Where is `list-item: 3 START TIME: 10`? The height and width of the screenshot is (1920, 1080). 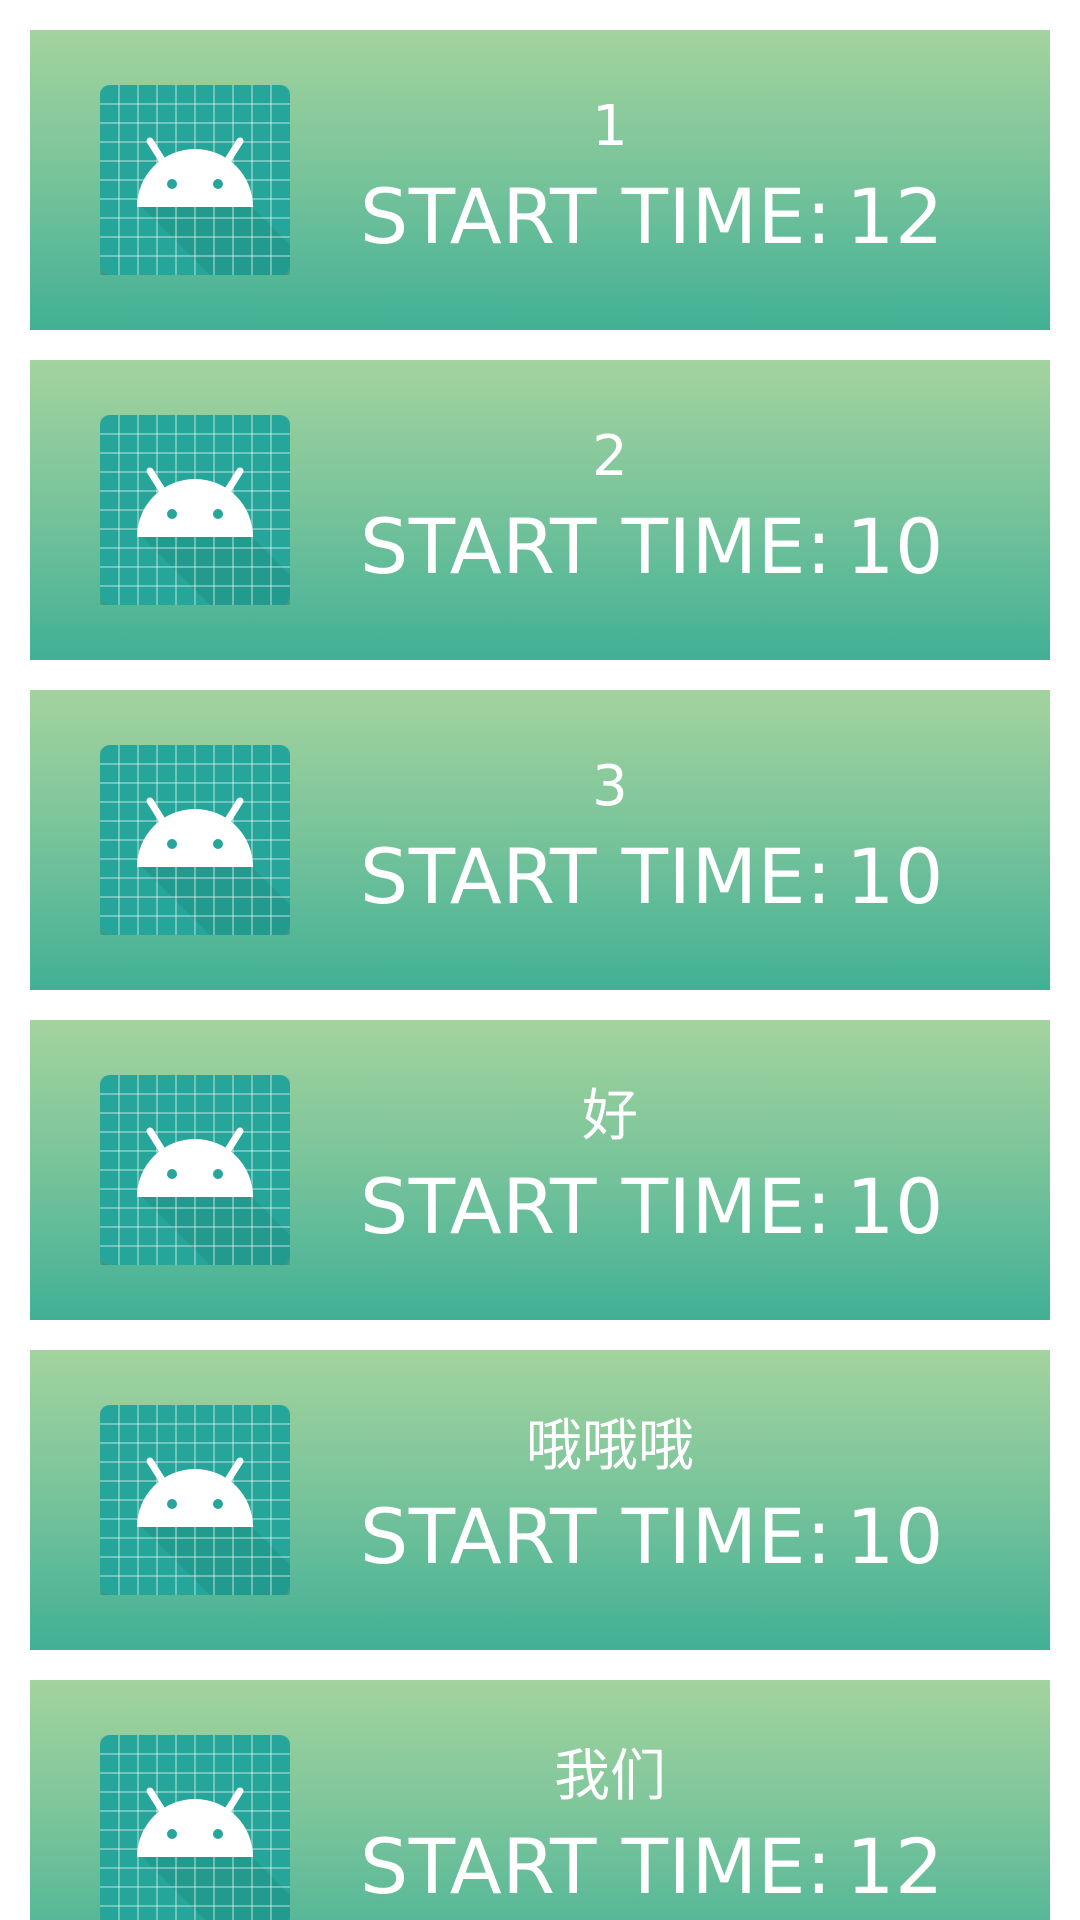
list-item: 3 START TIME: 10 is located at coordinates (540, 840).